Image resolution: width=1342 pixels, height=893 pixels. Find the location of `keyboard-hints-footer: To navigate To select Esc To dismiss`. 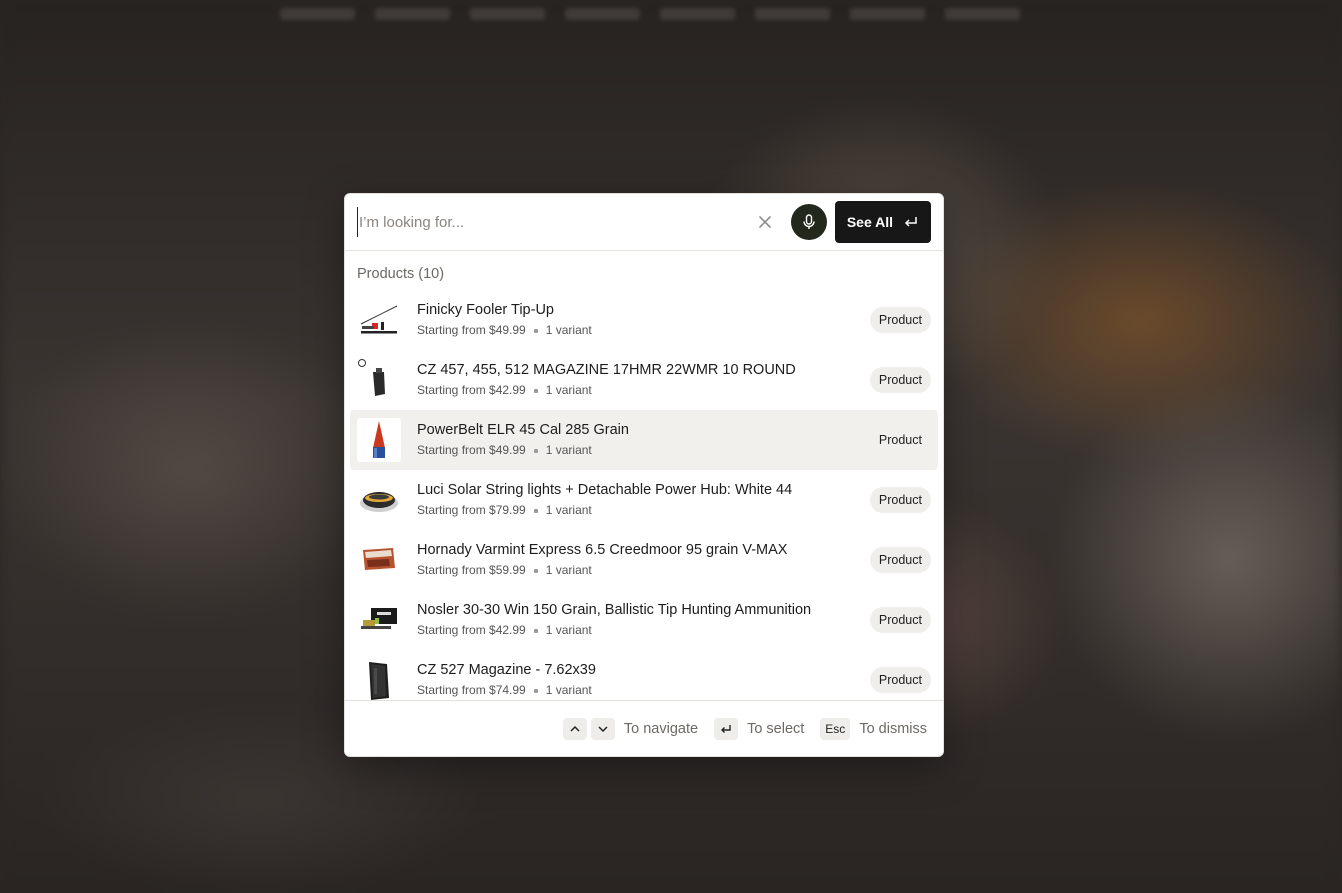

keyboard-hints-footer: To navigate To select Esc To dismiss is located at coordinates (644, 728).